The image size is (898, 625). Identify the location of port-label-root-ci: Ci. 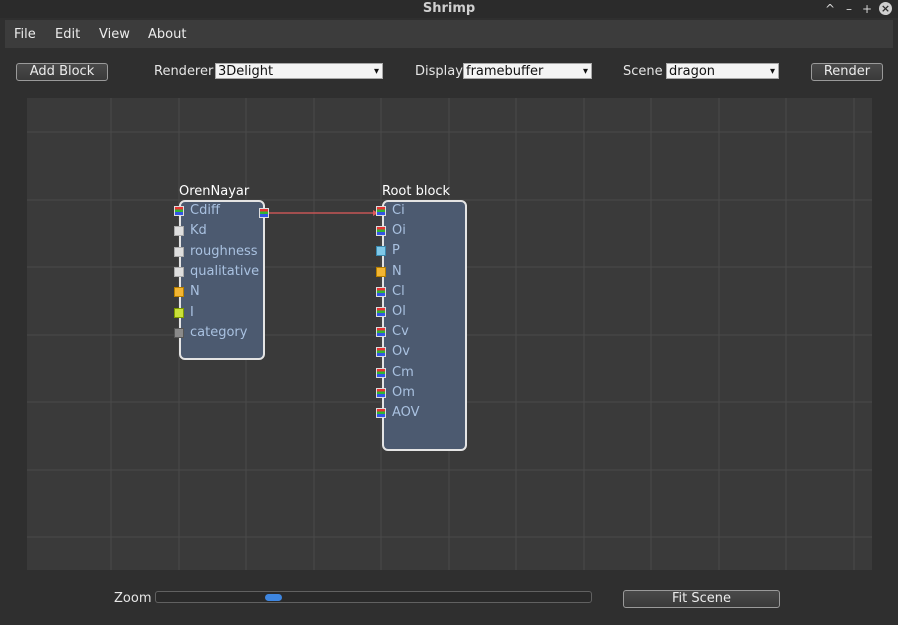
(398, 210).